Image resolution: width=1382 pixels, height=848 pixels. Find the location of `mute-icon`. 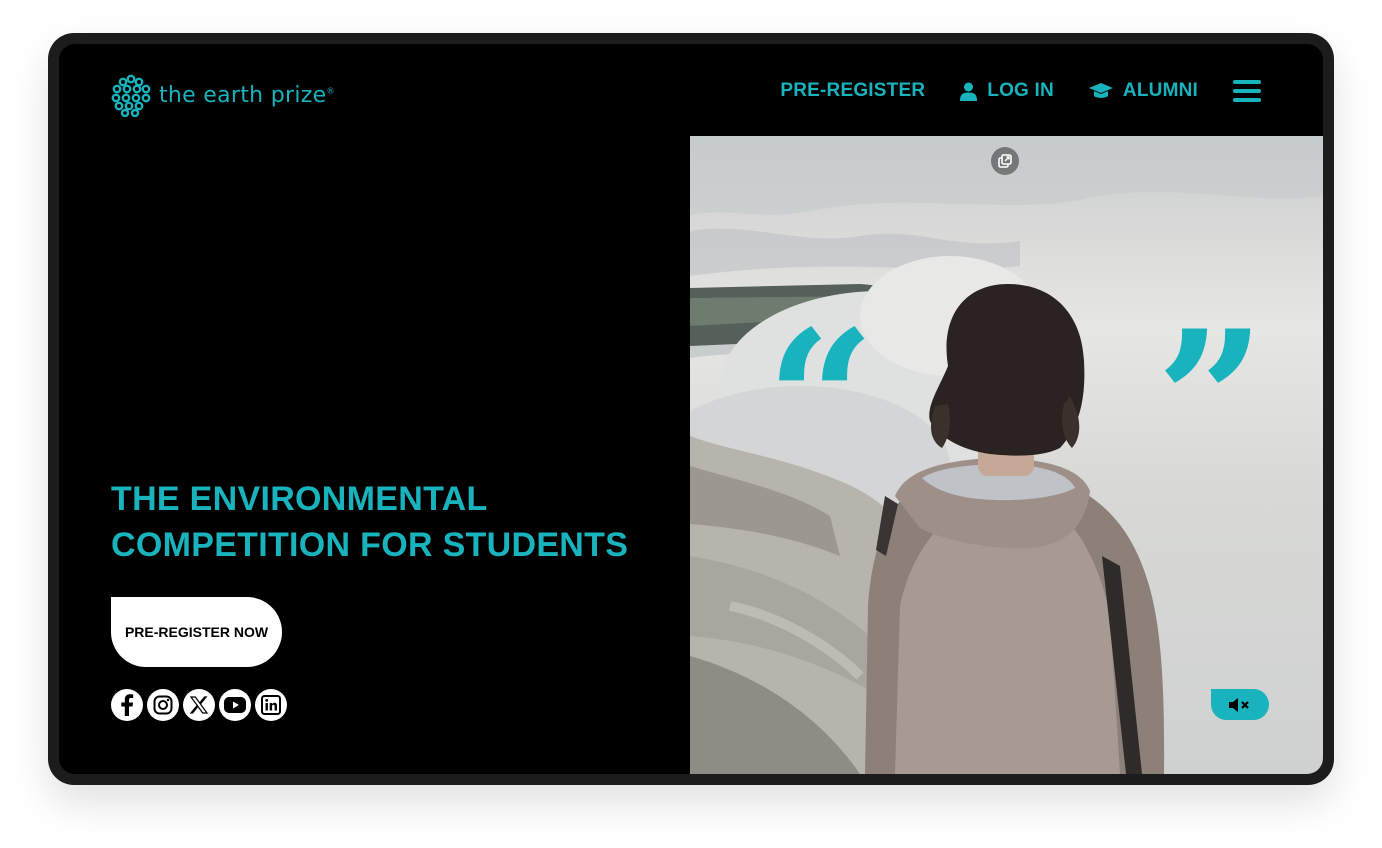

mute-icon is located at coordinates (1240, 704).